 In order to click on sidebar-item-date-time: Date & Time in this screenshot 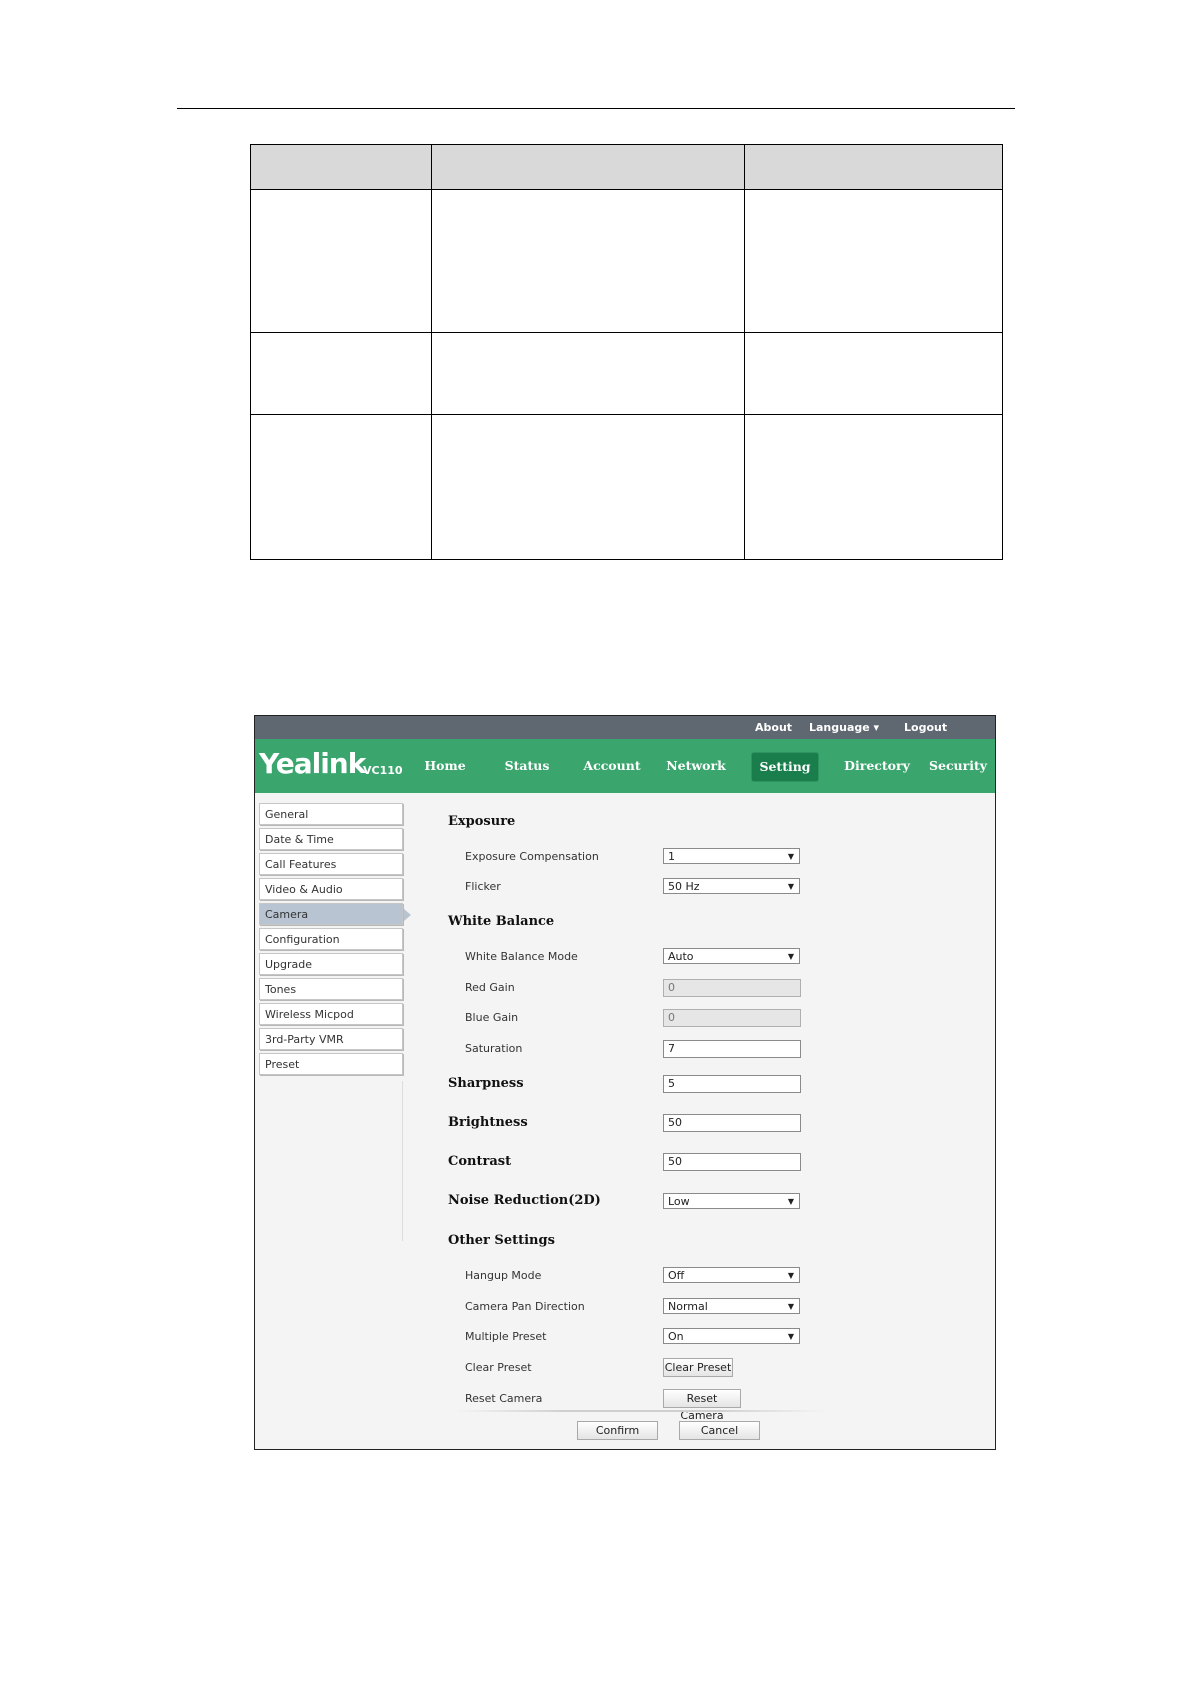, I will do `click(331, 839)`.